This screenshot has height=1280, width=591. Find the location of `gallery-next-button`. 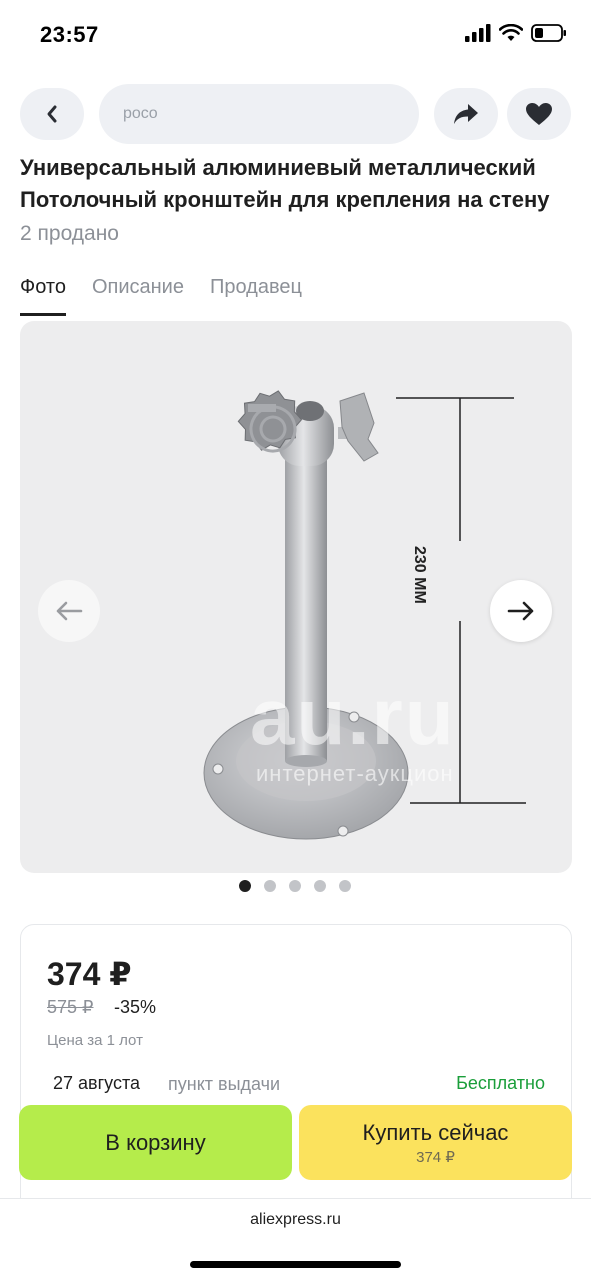

gallery-next-button is located at coordinates (521, 611).